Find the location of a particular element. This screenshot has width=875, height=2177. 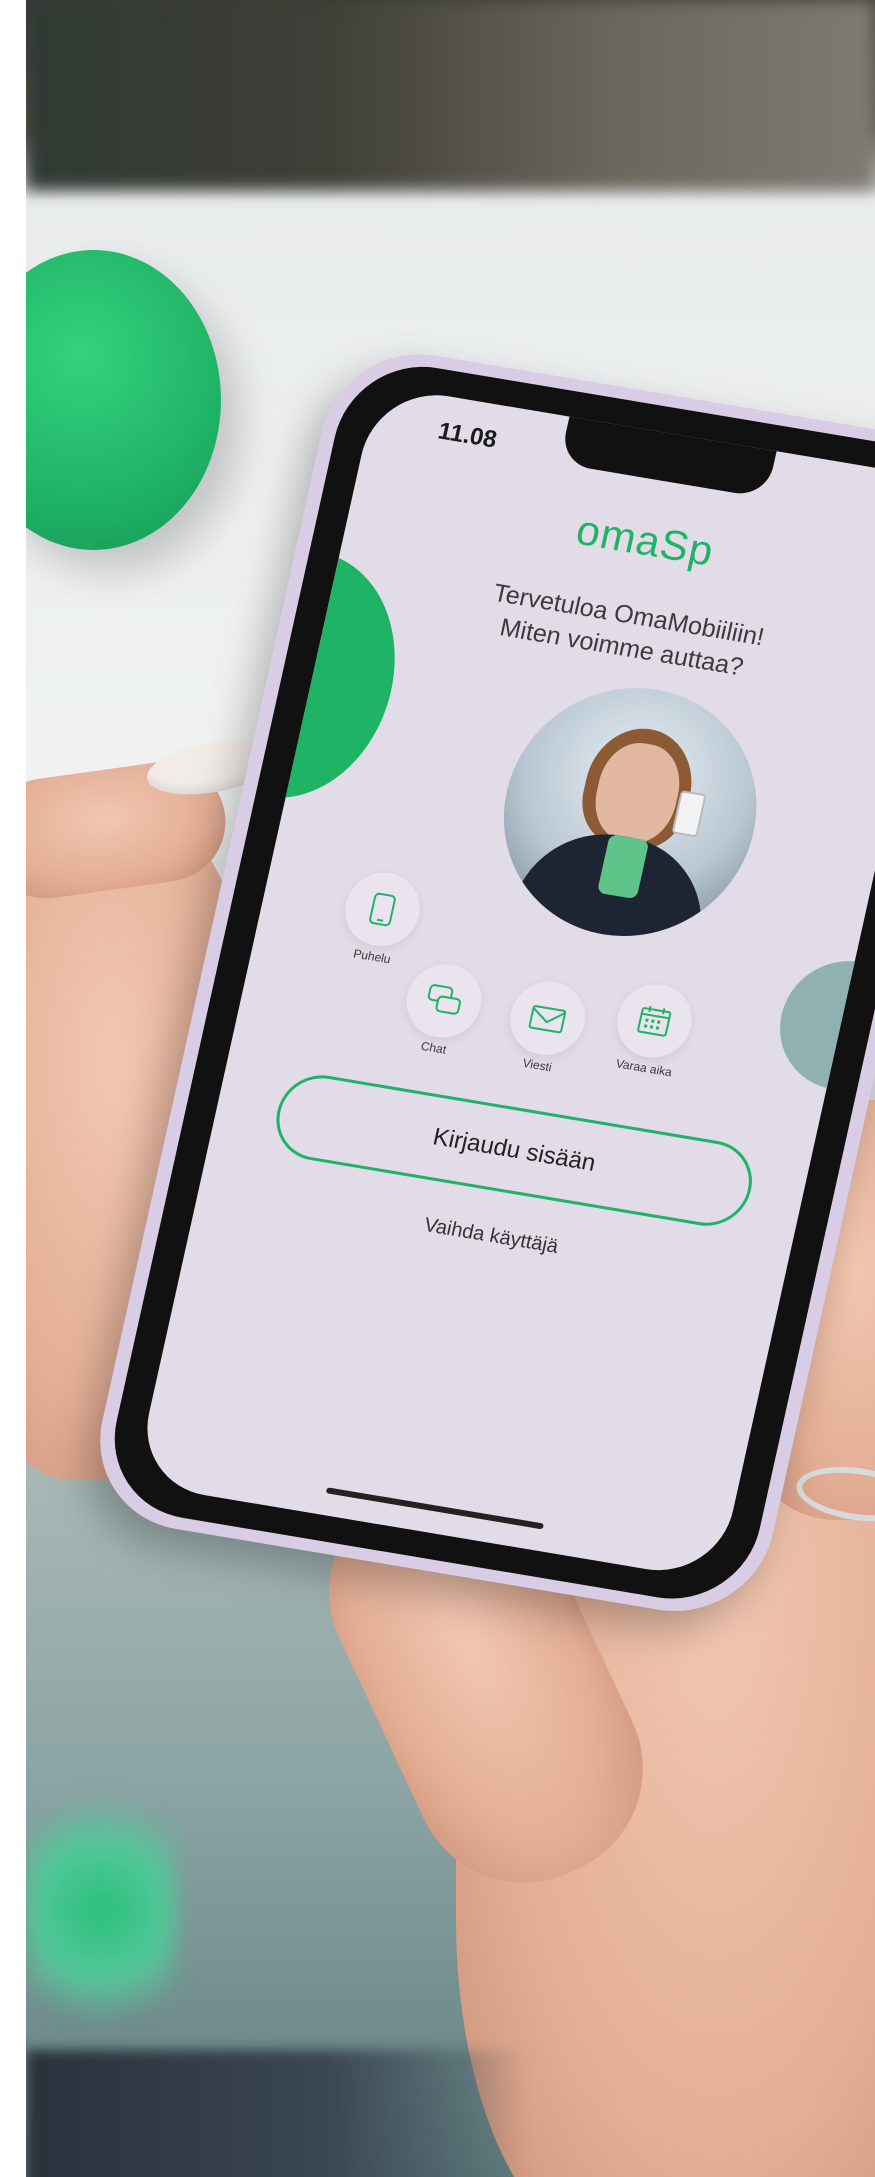

action-chat: Chat is located at coordinates (442, 1009).